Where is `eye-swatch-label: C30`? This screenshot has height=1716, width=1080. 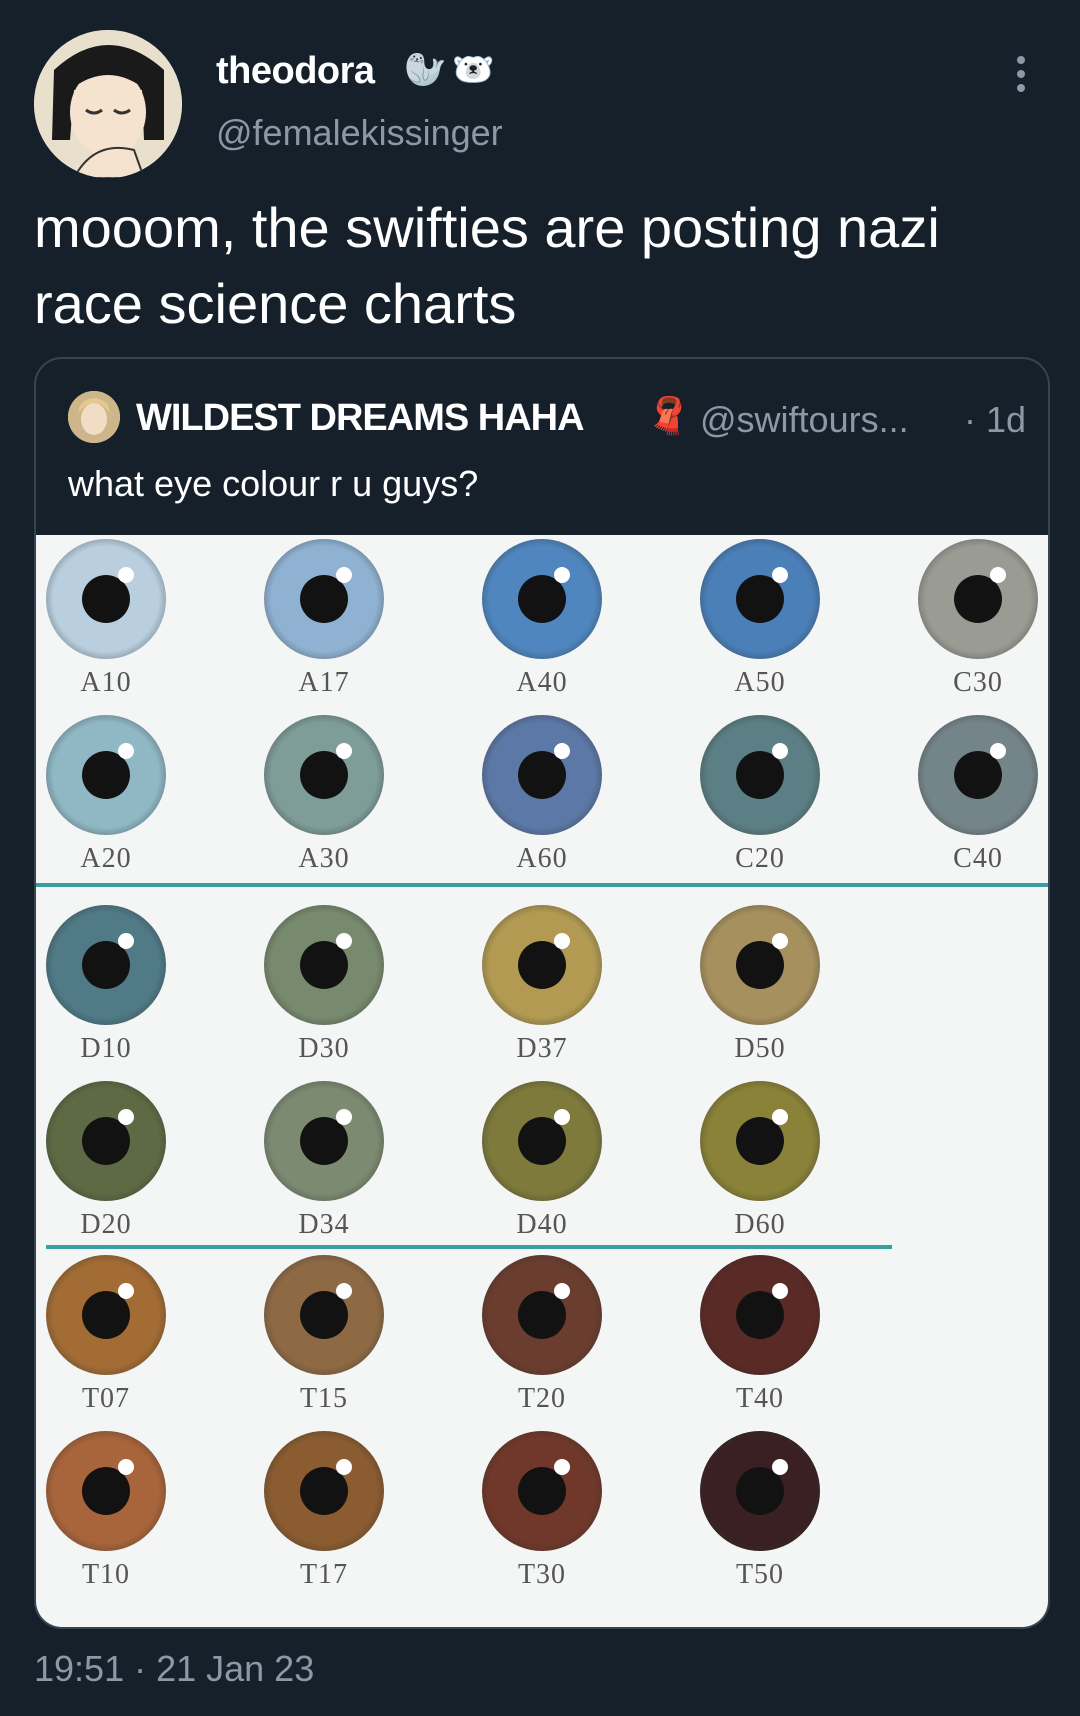
eye-swatch-label: C30 is located at coordinates (978, 682).